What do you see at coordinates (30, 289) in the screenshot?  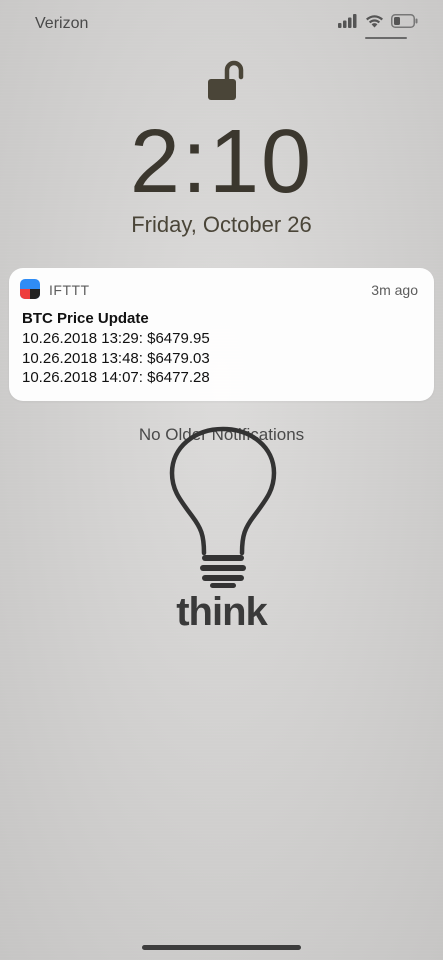 I see `ifttt-app-icon` at bounding box center [30, 289].